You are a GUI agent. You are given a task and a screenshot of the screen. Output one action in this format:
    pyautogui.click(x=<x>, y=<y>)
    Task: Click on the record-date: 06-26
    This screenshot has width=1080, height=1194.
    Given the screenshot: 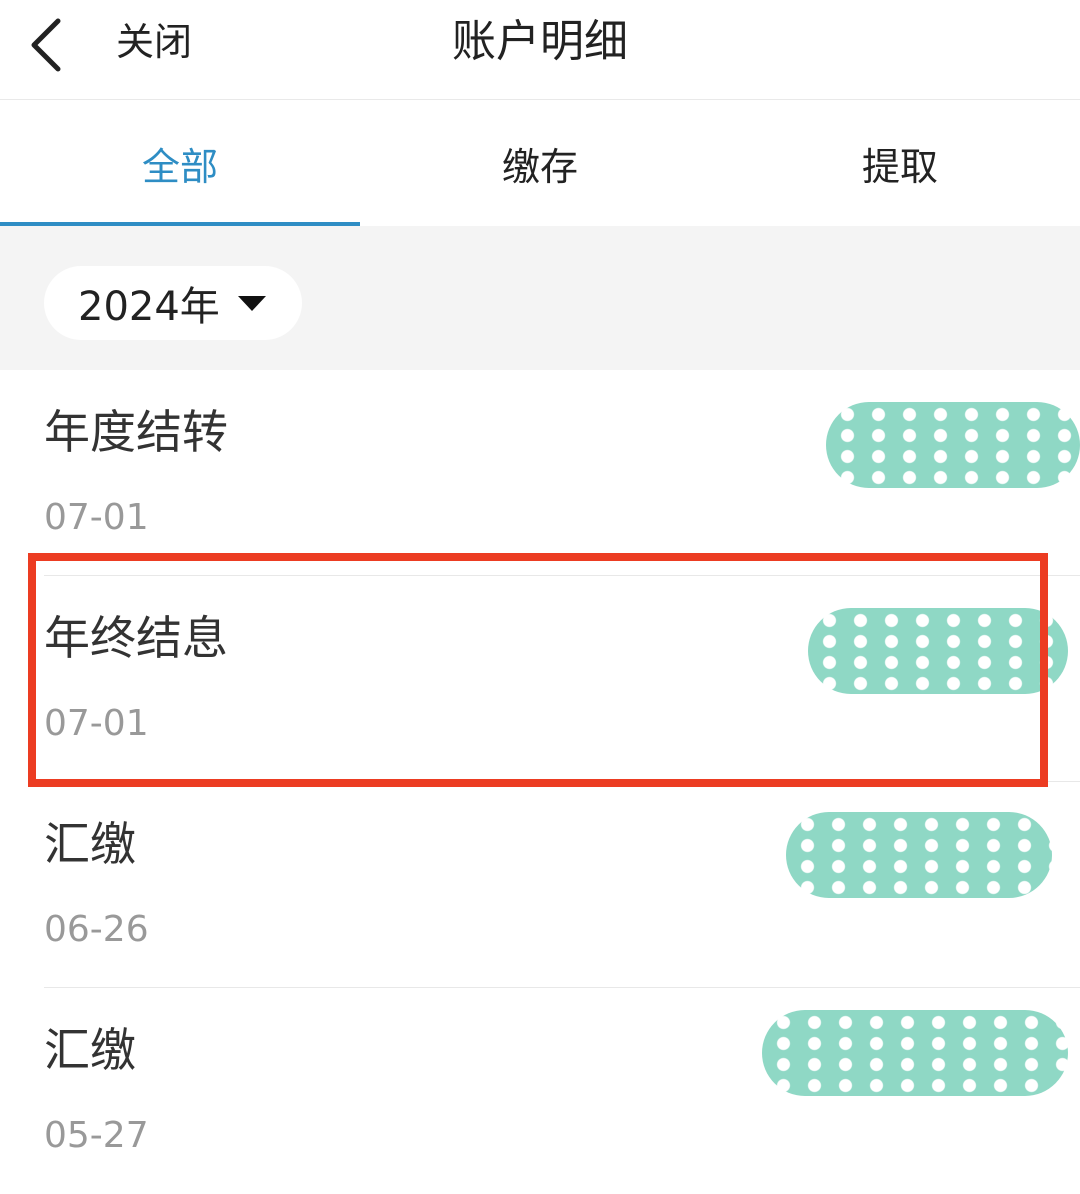 What is the action you would take?
    pyautogui.click(x=96, y=929)
    